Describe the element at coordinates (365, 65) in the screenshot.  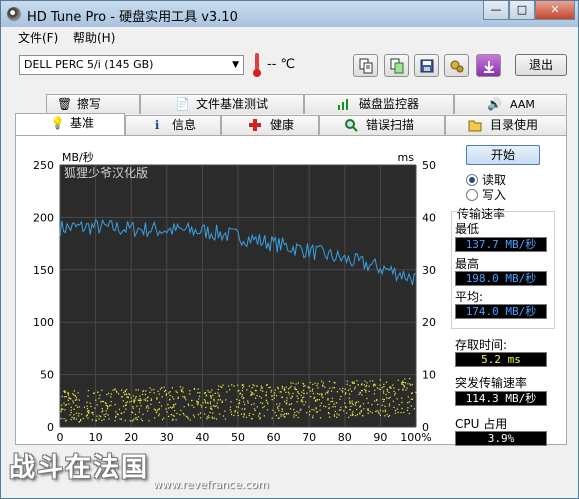
I see `copy-info-button` at that location.